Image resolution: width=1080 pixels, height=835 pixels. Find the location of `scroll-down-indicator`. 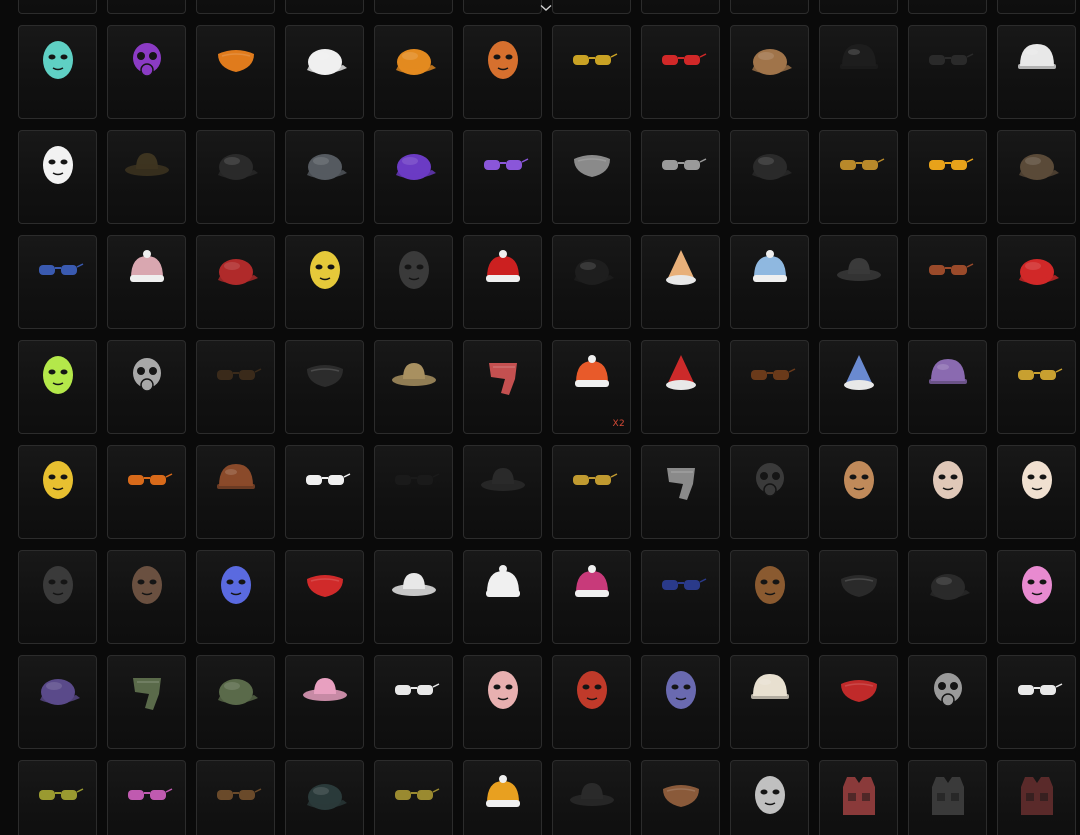

scroll-down-indicator is located at coordinates (546, 8).